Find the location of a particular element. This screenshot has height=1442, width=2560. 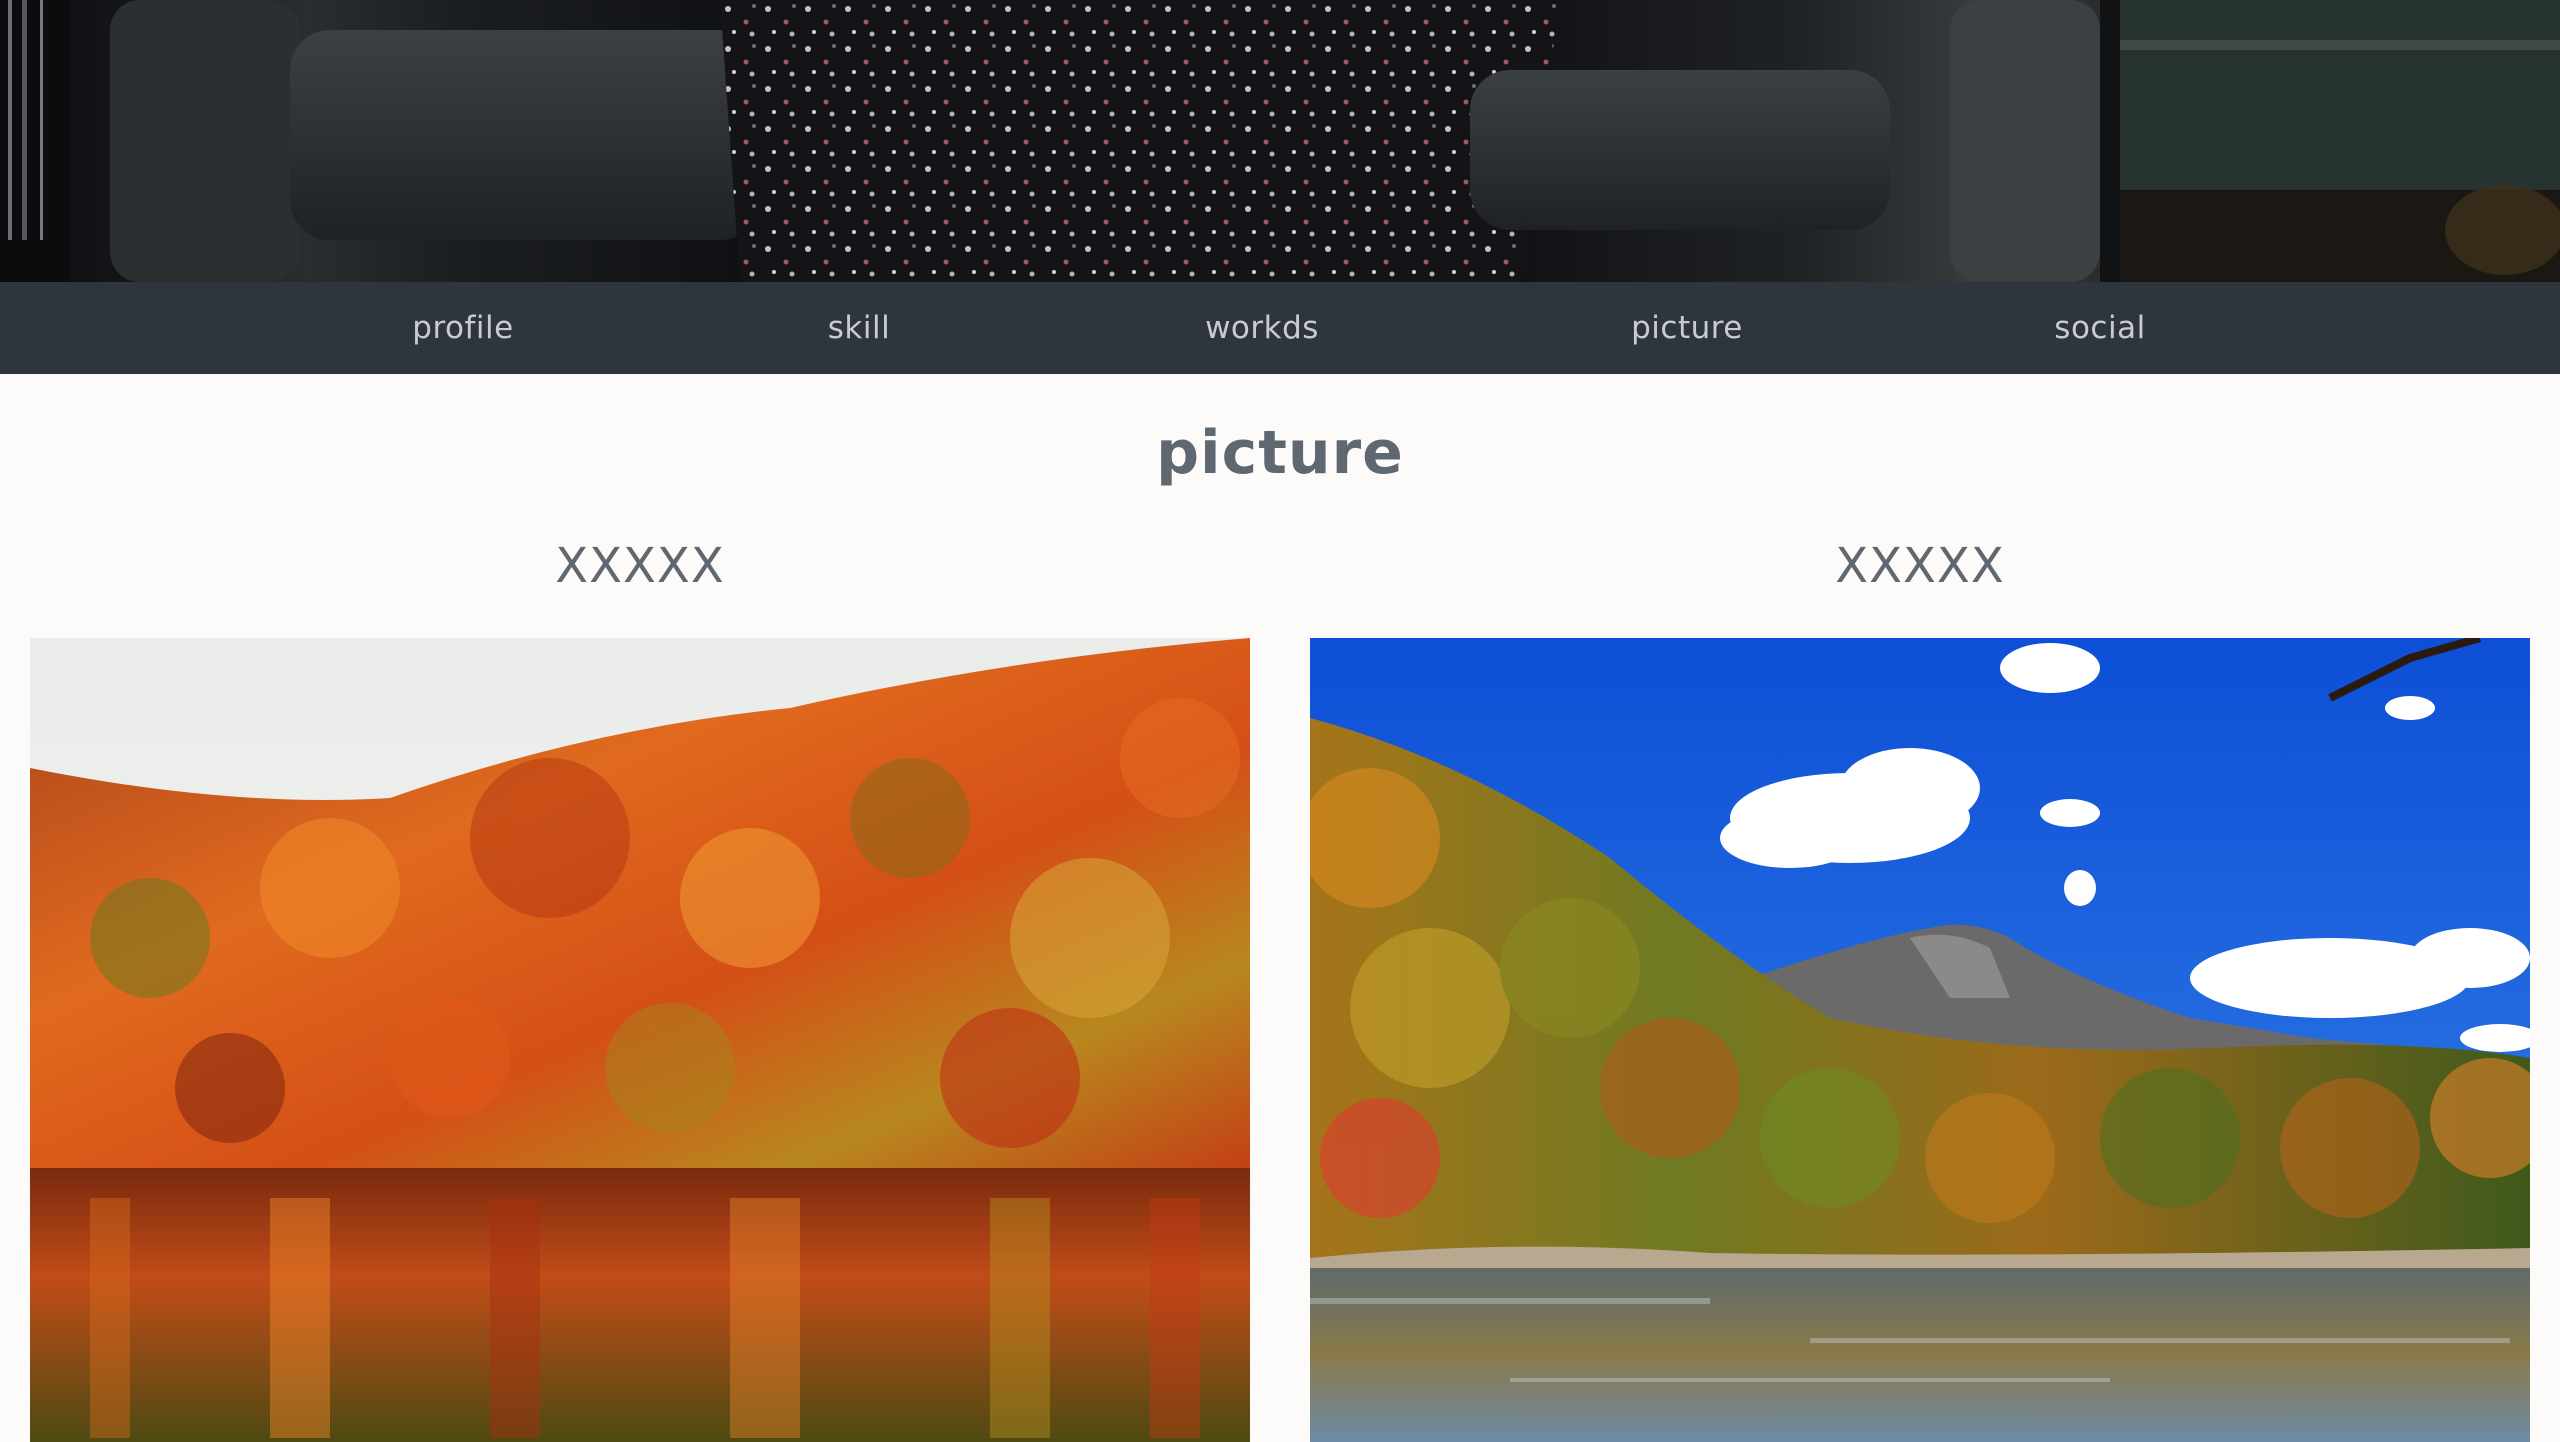

section-title: picture is located at coordinates (1280, 453).